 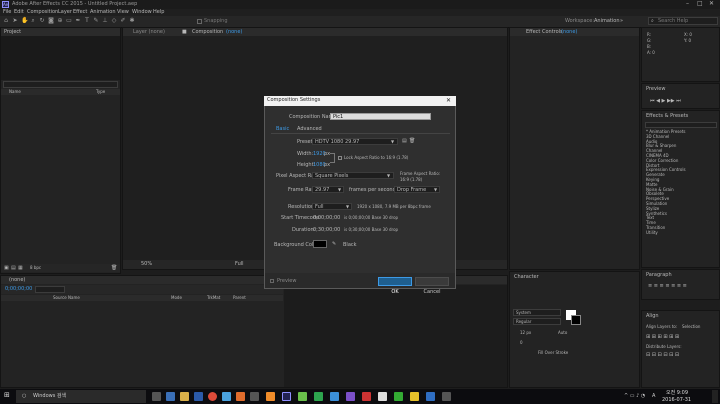 What do you see at coordinates (146, 264) in the screenshot?
I see `zoom-select: 50%` at bounding box center [146, 264].